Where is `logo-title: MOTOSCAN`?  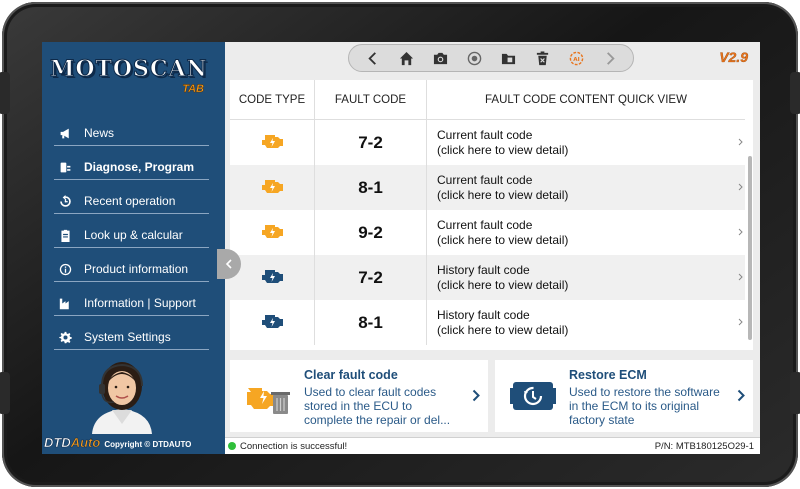 logo-title: MOTOSCAN is located at coordinates (129, 69).